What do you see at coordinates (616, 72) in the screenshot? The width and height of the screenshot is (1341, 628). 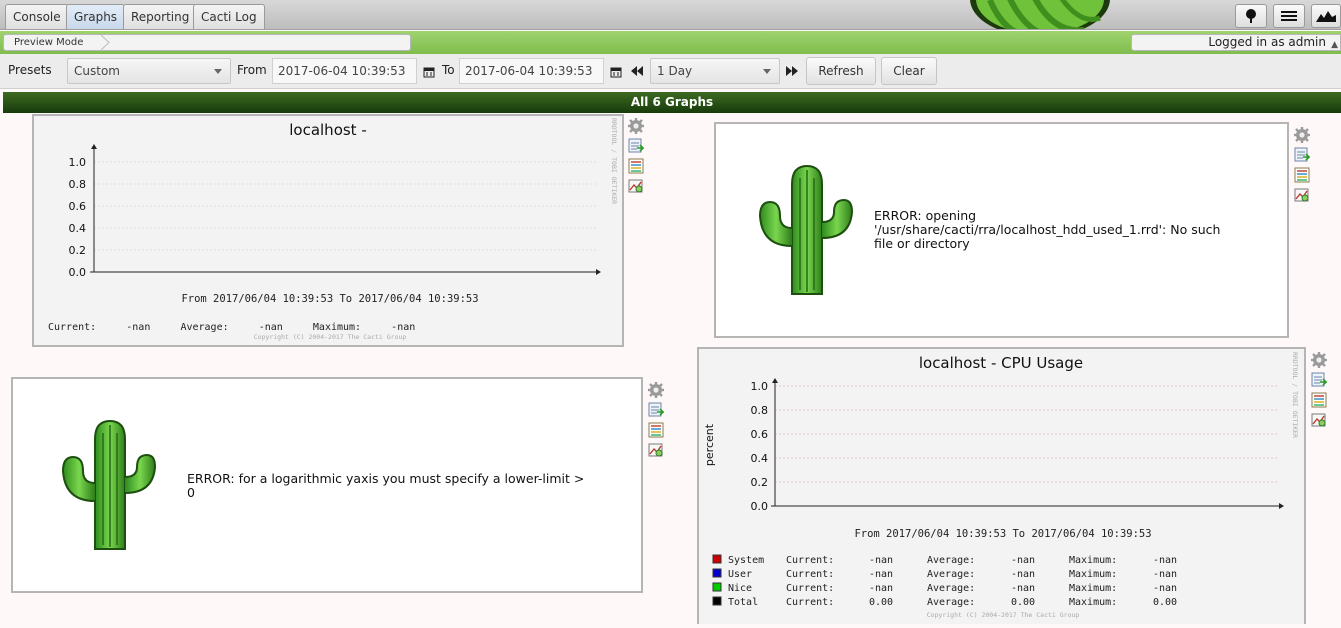 I see `to-calendar-icon` at bounding box center [616, 72].